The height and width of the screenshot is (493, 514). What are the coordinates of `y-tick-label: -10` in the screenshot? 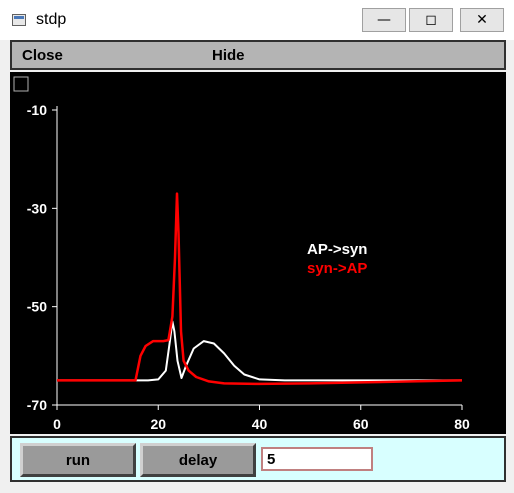 It's located at (37, 110).